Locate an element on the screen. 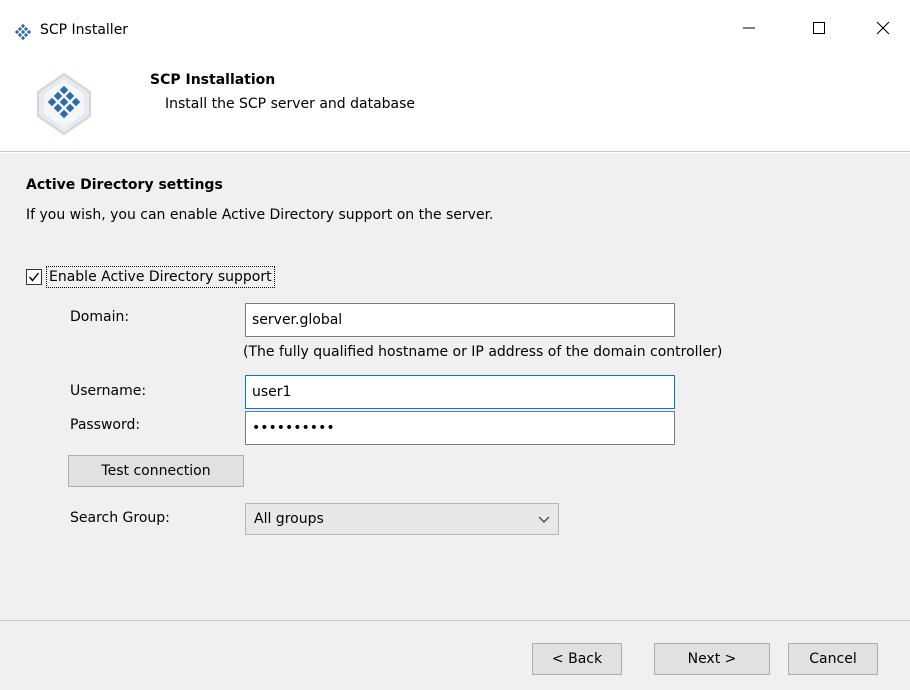 The image size is (910, 690). next-label: Next > is located at coordinates (712, 659).